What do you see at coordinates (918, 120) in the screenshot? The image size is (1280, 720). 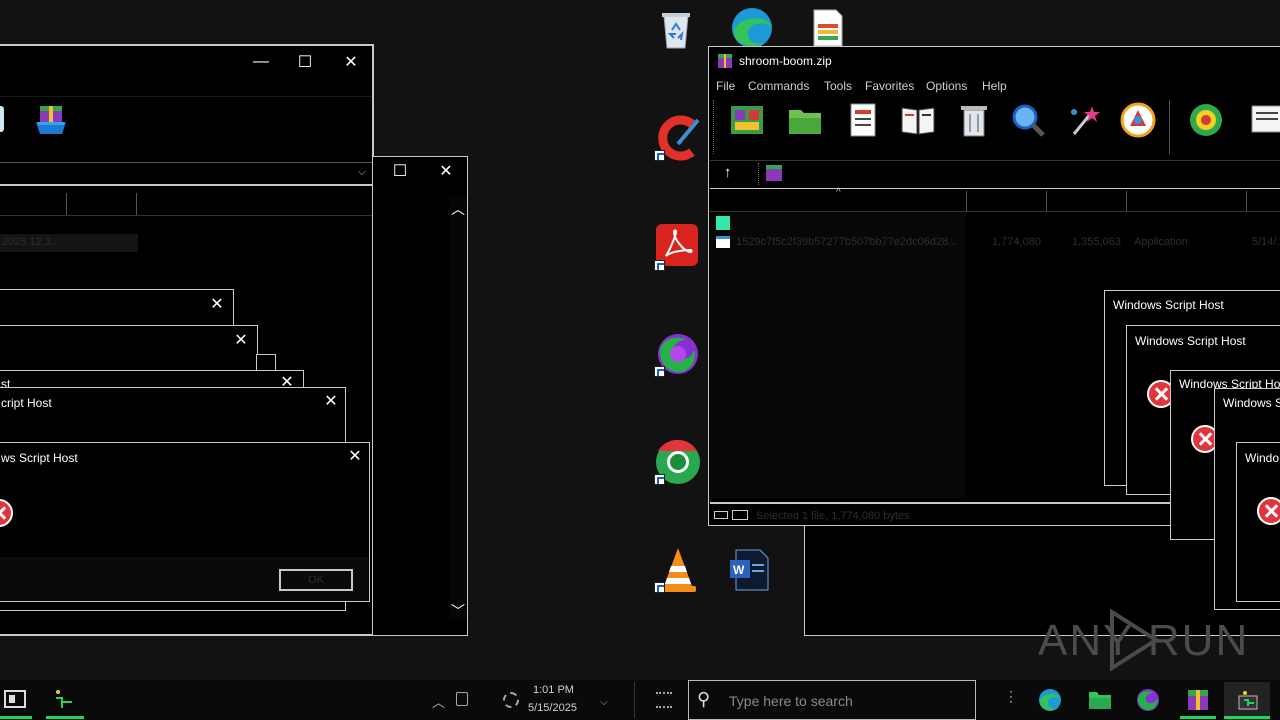 I see `view-book-icon` at bounding box center [918, 120].